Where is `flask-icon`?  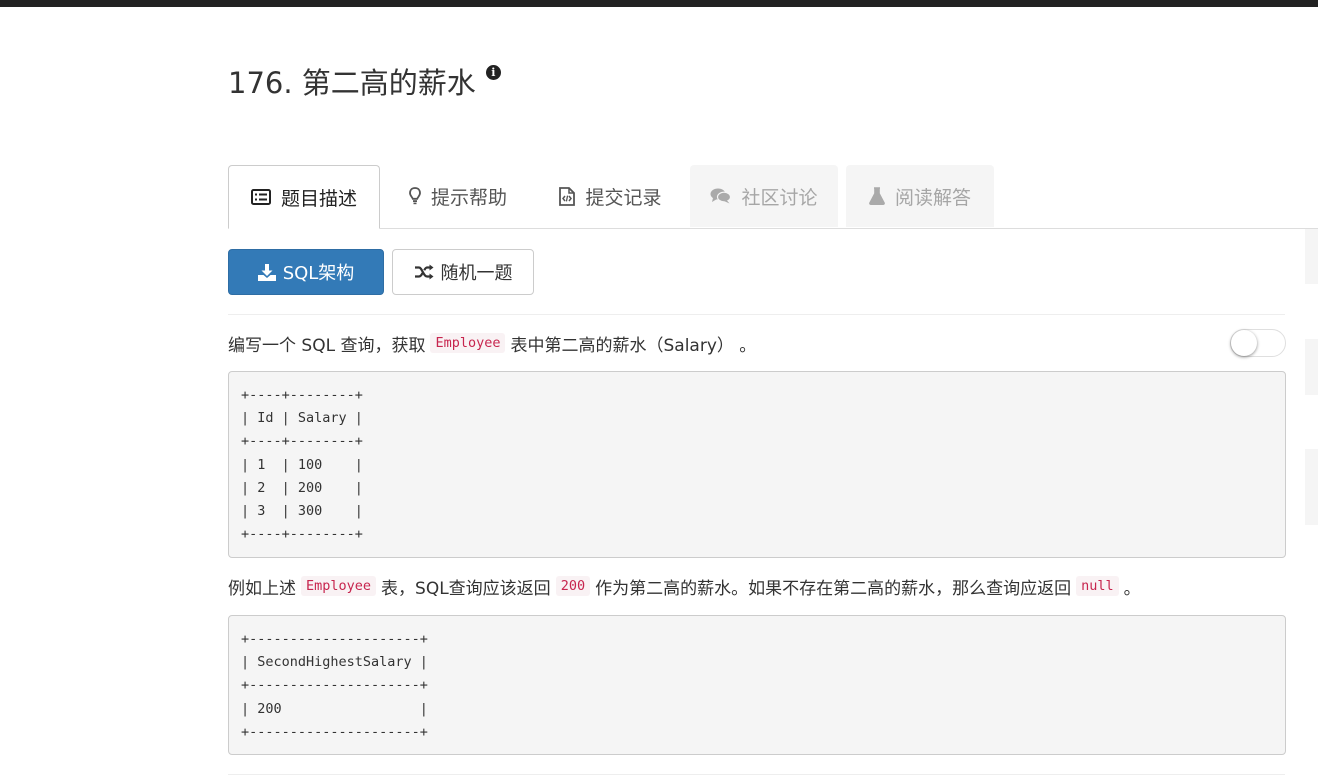 flask-icon is located at coordinates (877, 196).